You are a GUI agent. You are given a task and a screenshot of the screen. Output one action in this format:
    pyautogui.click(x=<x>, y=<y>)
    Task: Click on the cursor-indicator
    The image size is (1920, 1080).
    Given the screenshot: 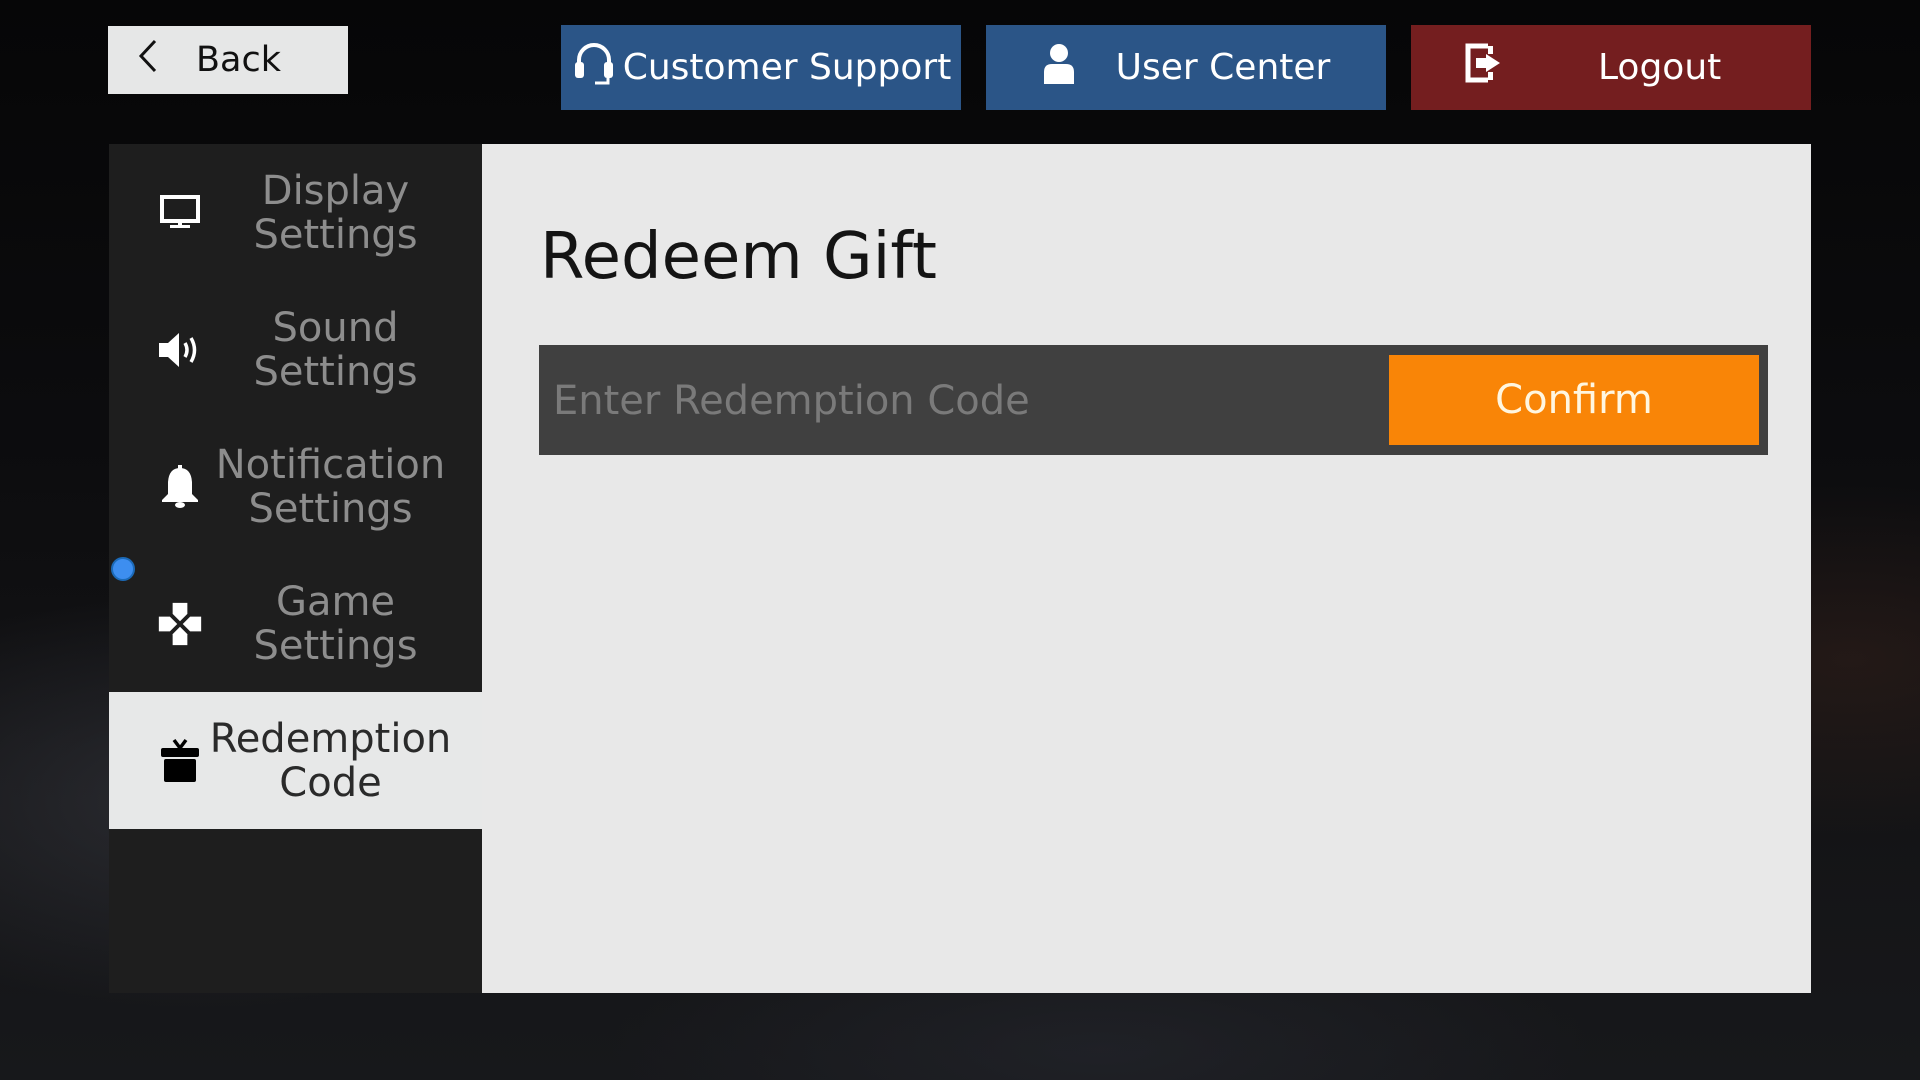 What is the action you would take?
    pyautogui.click(x=123, y=569)
    